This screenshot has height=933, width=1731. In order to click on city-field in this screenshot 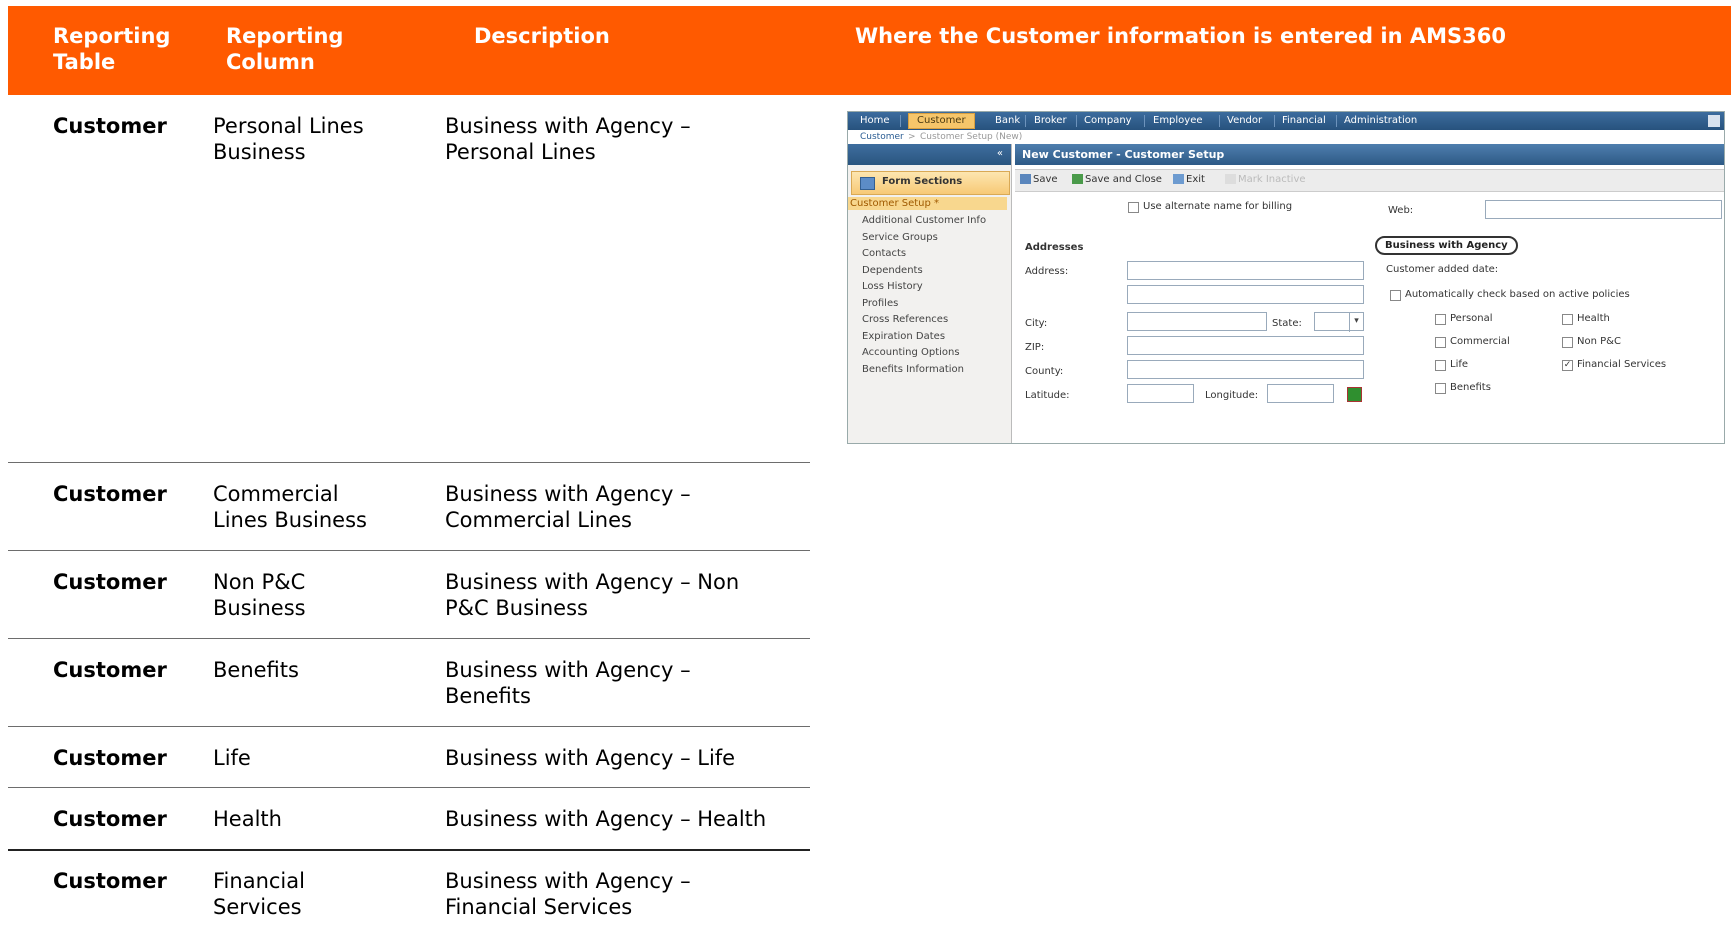, I will do `click(1197, 321)`.